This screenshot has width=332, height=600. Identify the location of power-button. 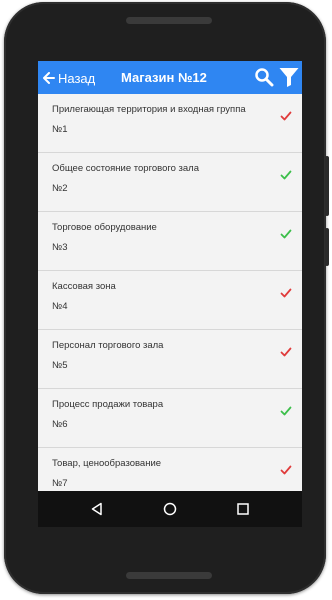
(327, 186).